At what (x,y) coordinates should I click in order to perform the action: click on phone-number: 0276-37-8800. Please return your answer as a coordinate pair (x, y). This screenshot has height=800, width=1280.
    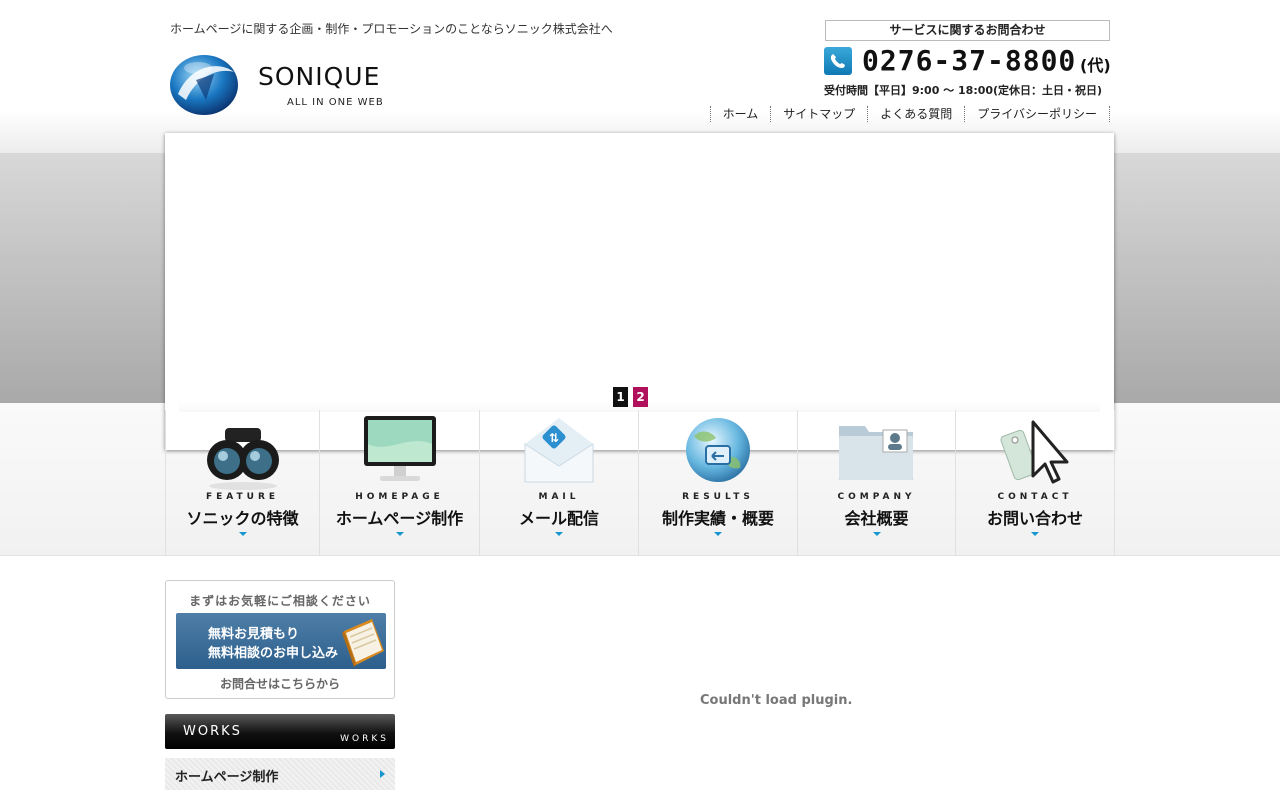
    Looking at the image, I should click on (969, 60).